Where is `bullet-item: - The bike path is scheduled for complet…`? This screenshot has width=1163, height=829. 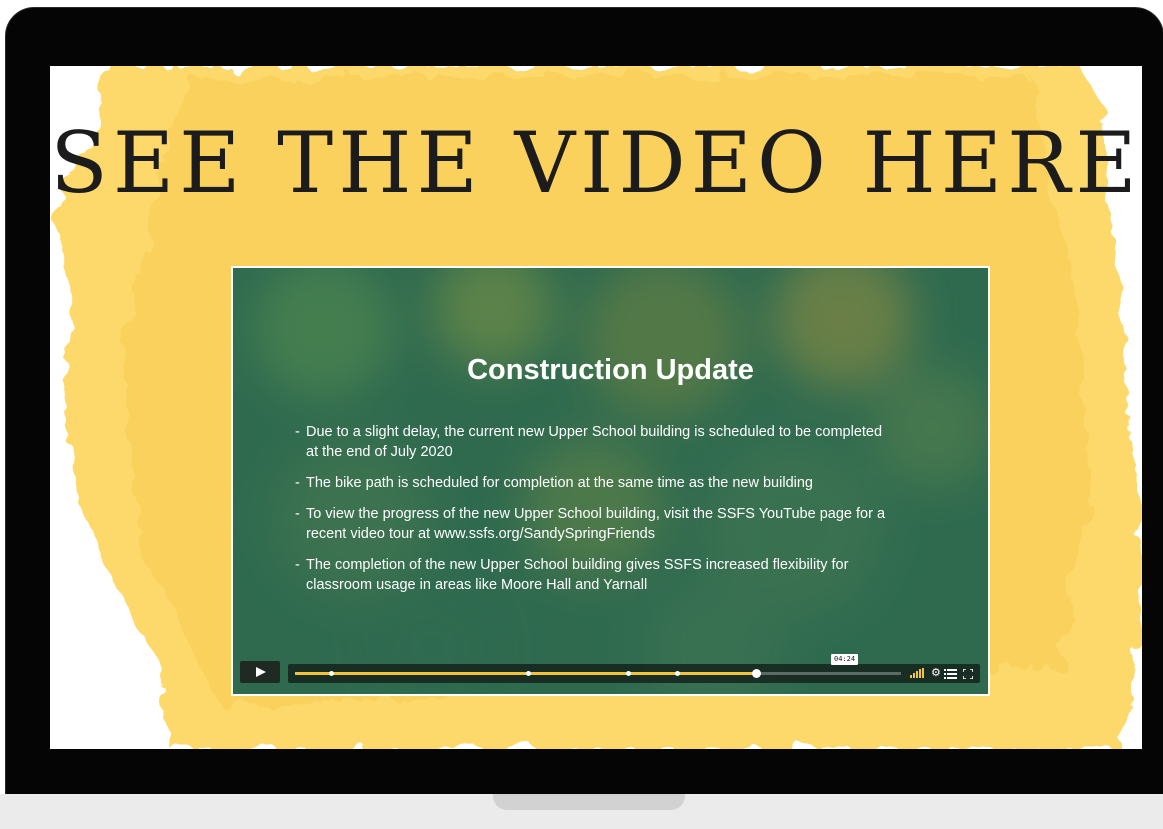 bullet-item: - The bike path is scheduled for complet… is located at coordinates (635, 483).